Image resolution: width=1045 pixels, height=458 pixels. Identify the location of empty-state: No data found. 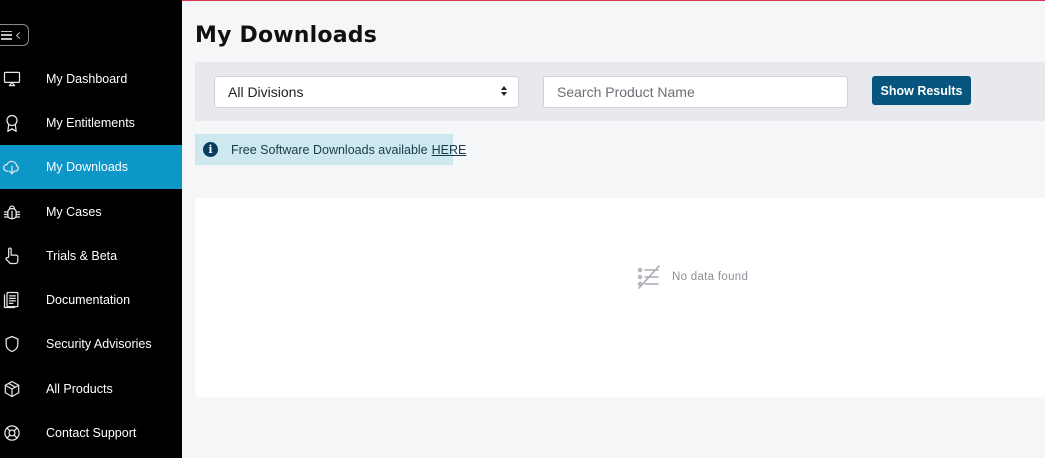
(692, 277).